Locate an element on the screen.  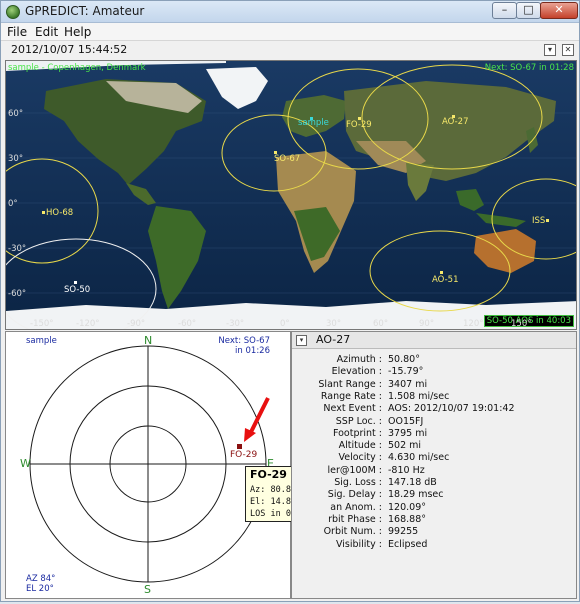
info-row-label: SSP Loc. : is located at coordinates (358, 421).